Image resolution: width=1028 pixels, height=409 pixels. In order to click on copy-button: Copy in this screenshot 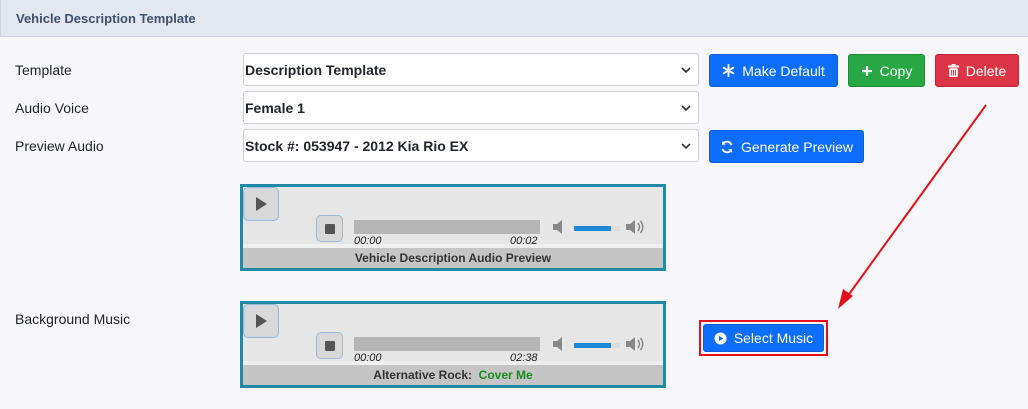, I will do `click(886, 70)`.